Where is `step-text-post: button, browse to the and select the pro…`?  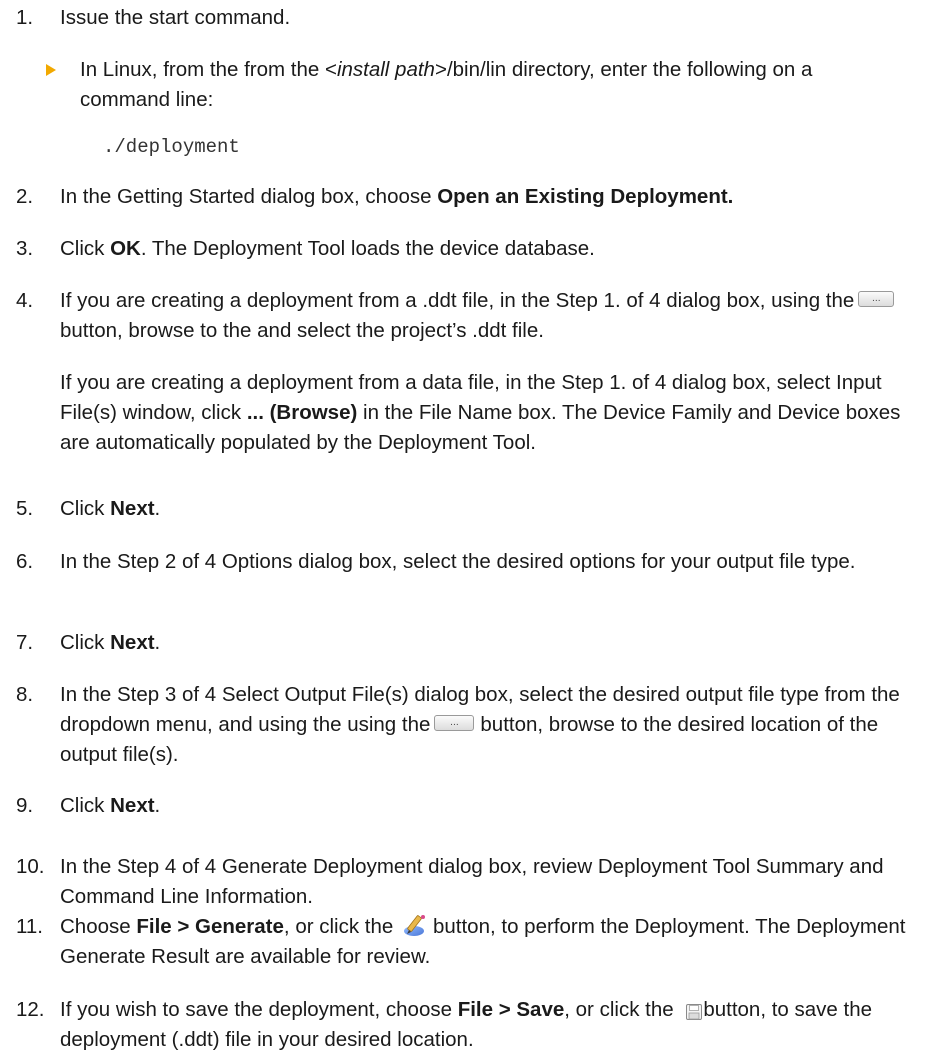
step-text-post: button, browse to the and select the pro… is located at coordinates (302, 330).